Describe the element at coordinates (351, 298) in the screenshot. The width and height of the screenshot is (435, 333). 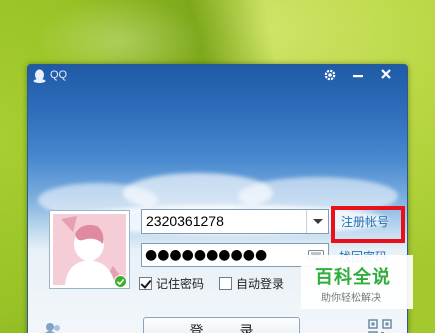
I see `watermark-slogan: 助你轻松解决` at that location.